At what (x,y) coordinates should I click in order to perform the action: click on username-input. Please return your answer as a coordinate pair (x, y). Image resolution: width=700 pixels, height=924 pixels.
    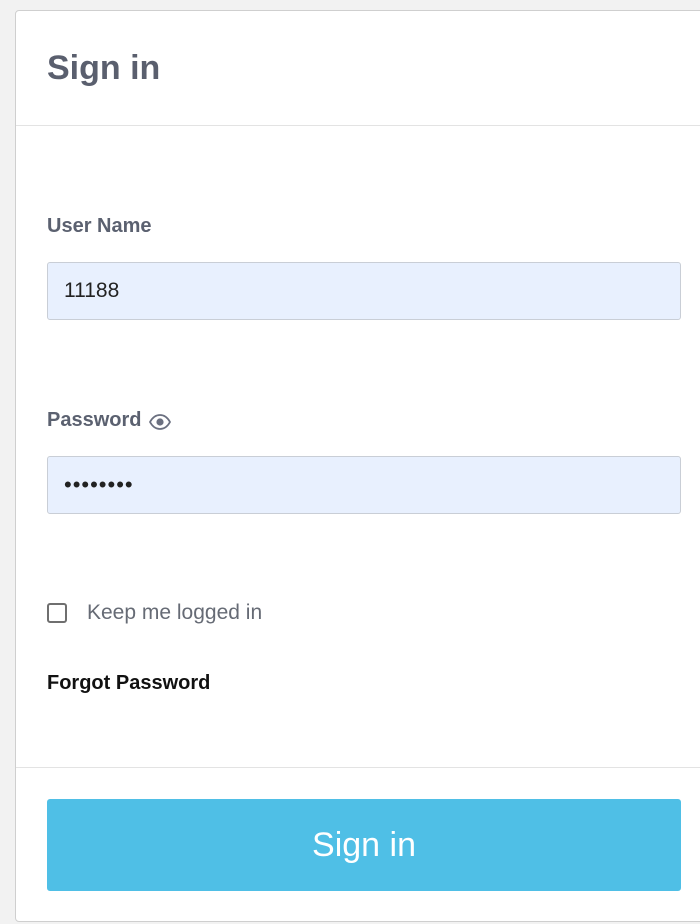
    Looking at the image, I should click on (364, 291).